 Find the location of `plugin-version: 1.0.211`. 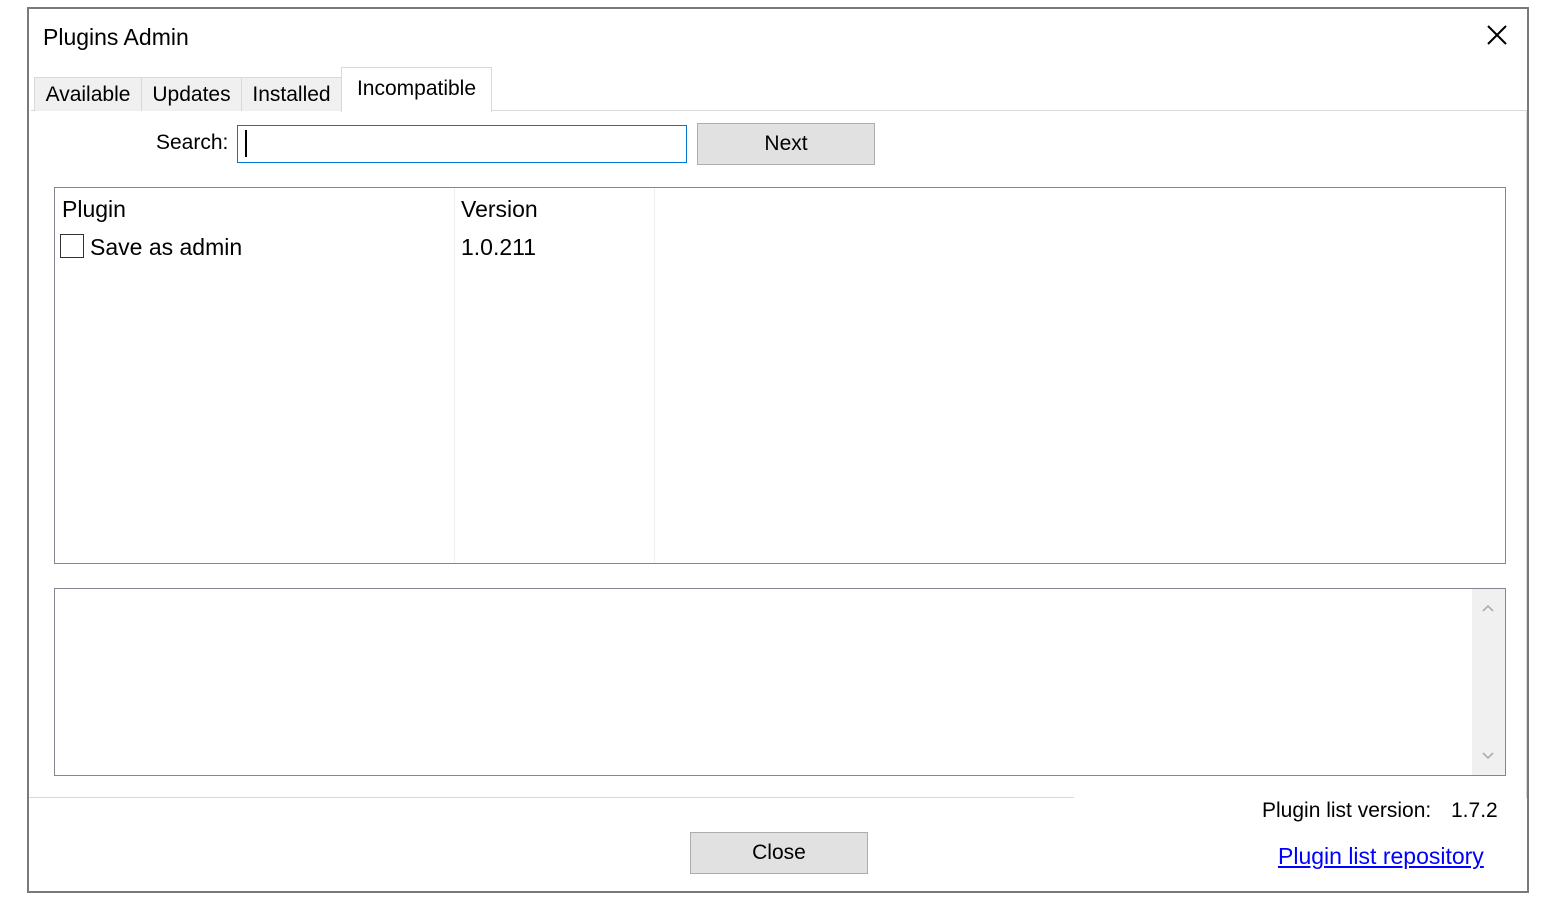

plugin-version: 1.0.211 is located at coordinates (499, 247).